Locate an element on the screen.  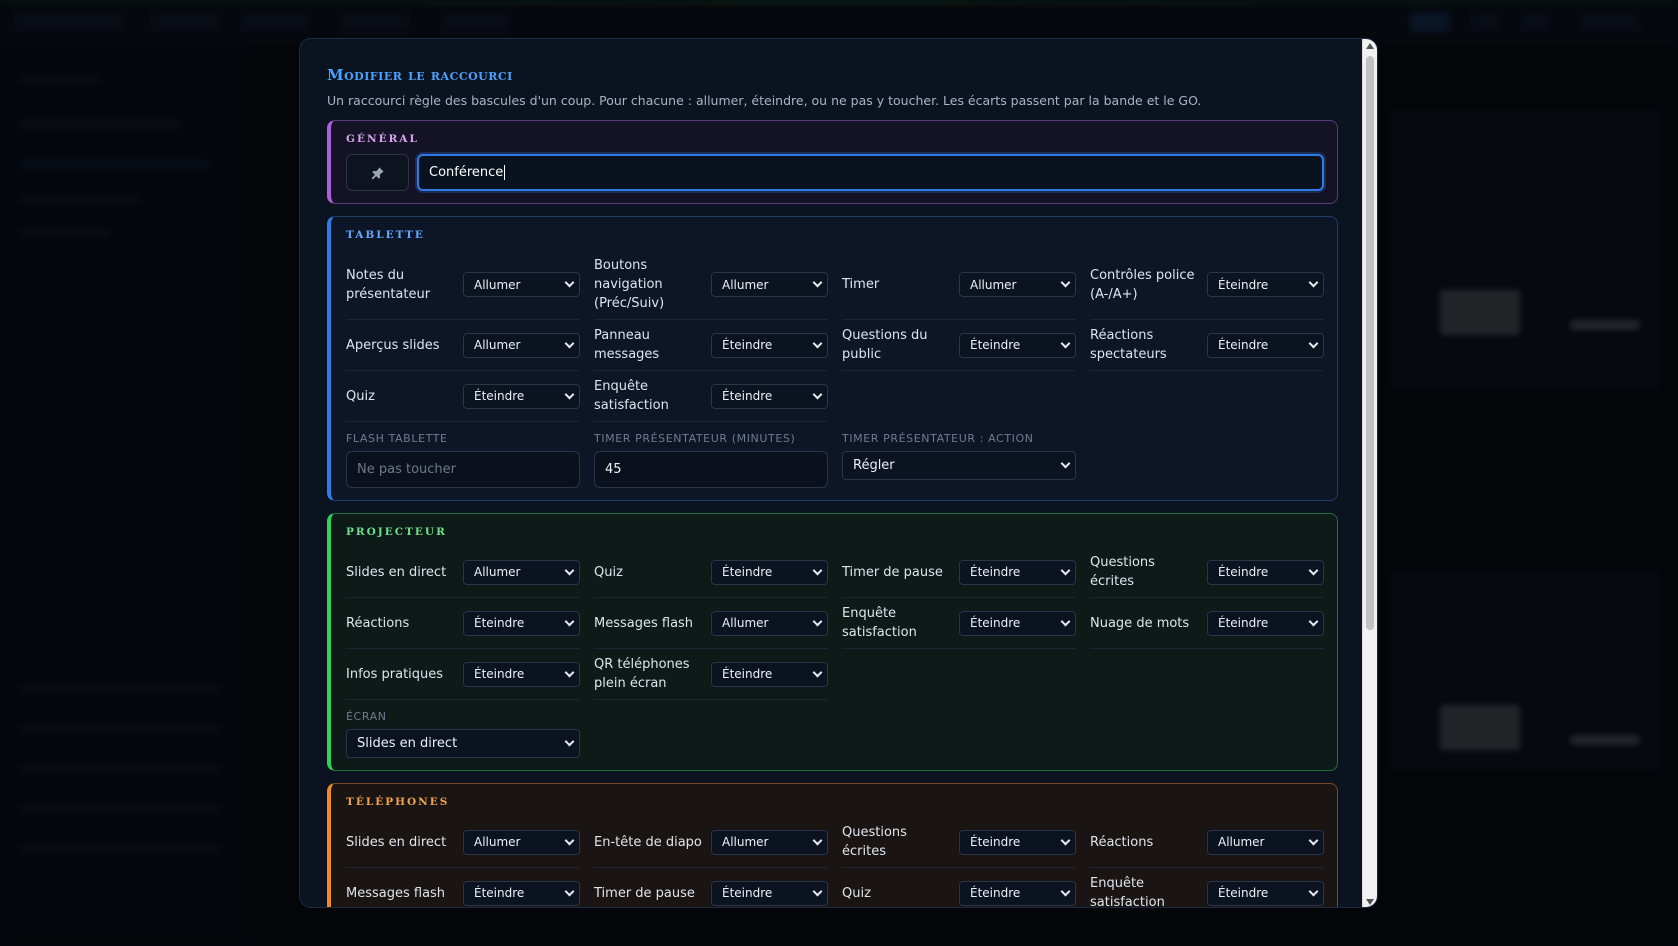
toggle-row: Contrôles police (A-/A+) Éteindre is located at coordinates (1207, 285).